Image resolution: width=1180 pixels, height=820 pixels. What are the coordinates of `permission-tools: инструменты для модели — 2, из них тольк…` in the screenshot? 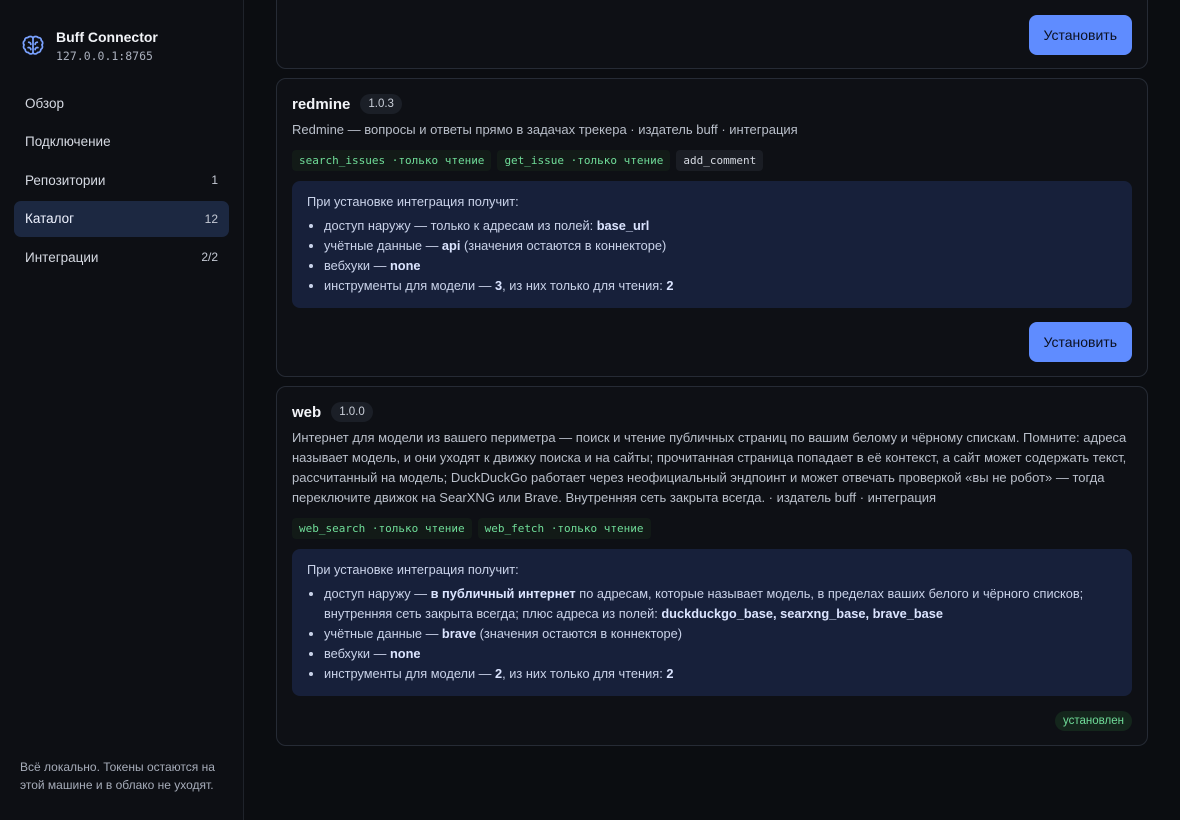 It's located at (720, 674).